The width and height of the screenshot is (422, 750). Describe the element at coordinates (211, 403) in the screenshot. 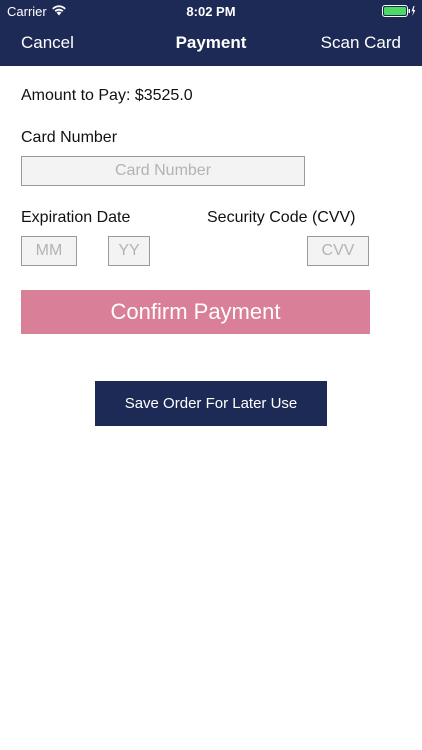

I see `save-order-button: Save Order For Later Use` at that location.